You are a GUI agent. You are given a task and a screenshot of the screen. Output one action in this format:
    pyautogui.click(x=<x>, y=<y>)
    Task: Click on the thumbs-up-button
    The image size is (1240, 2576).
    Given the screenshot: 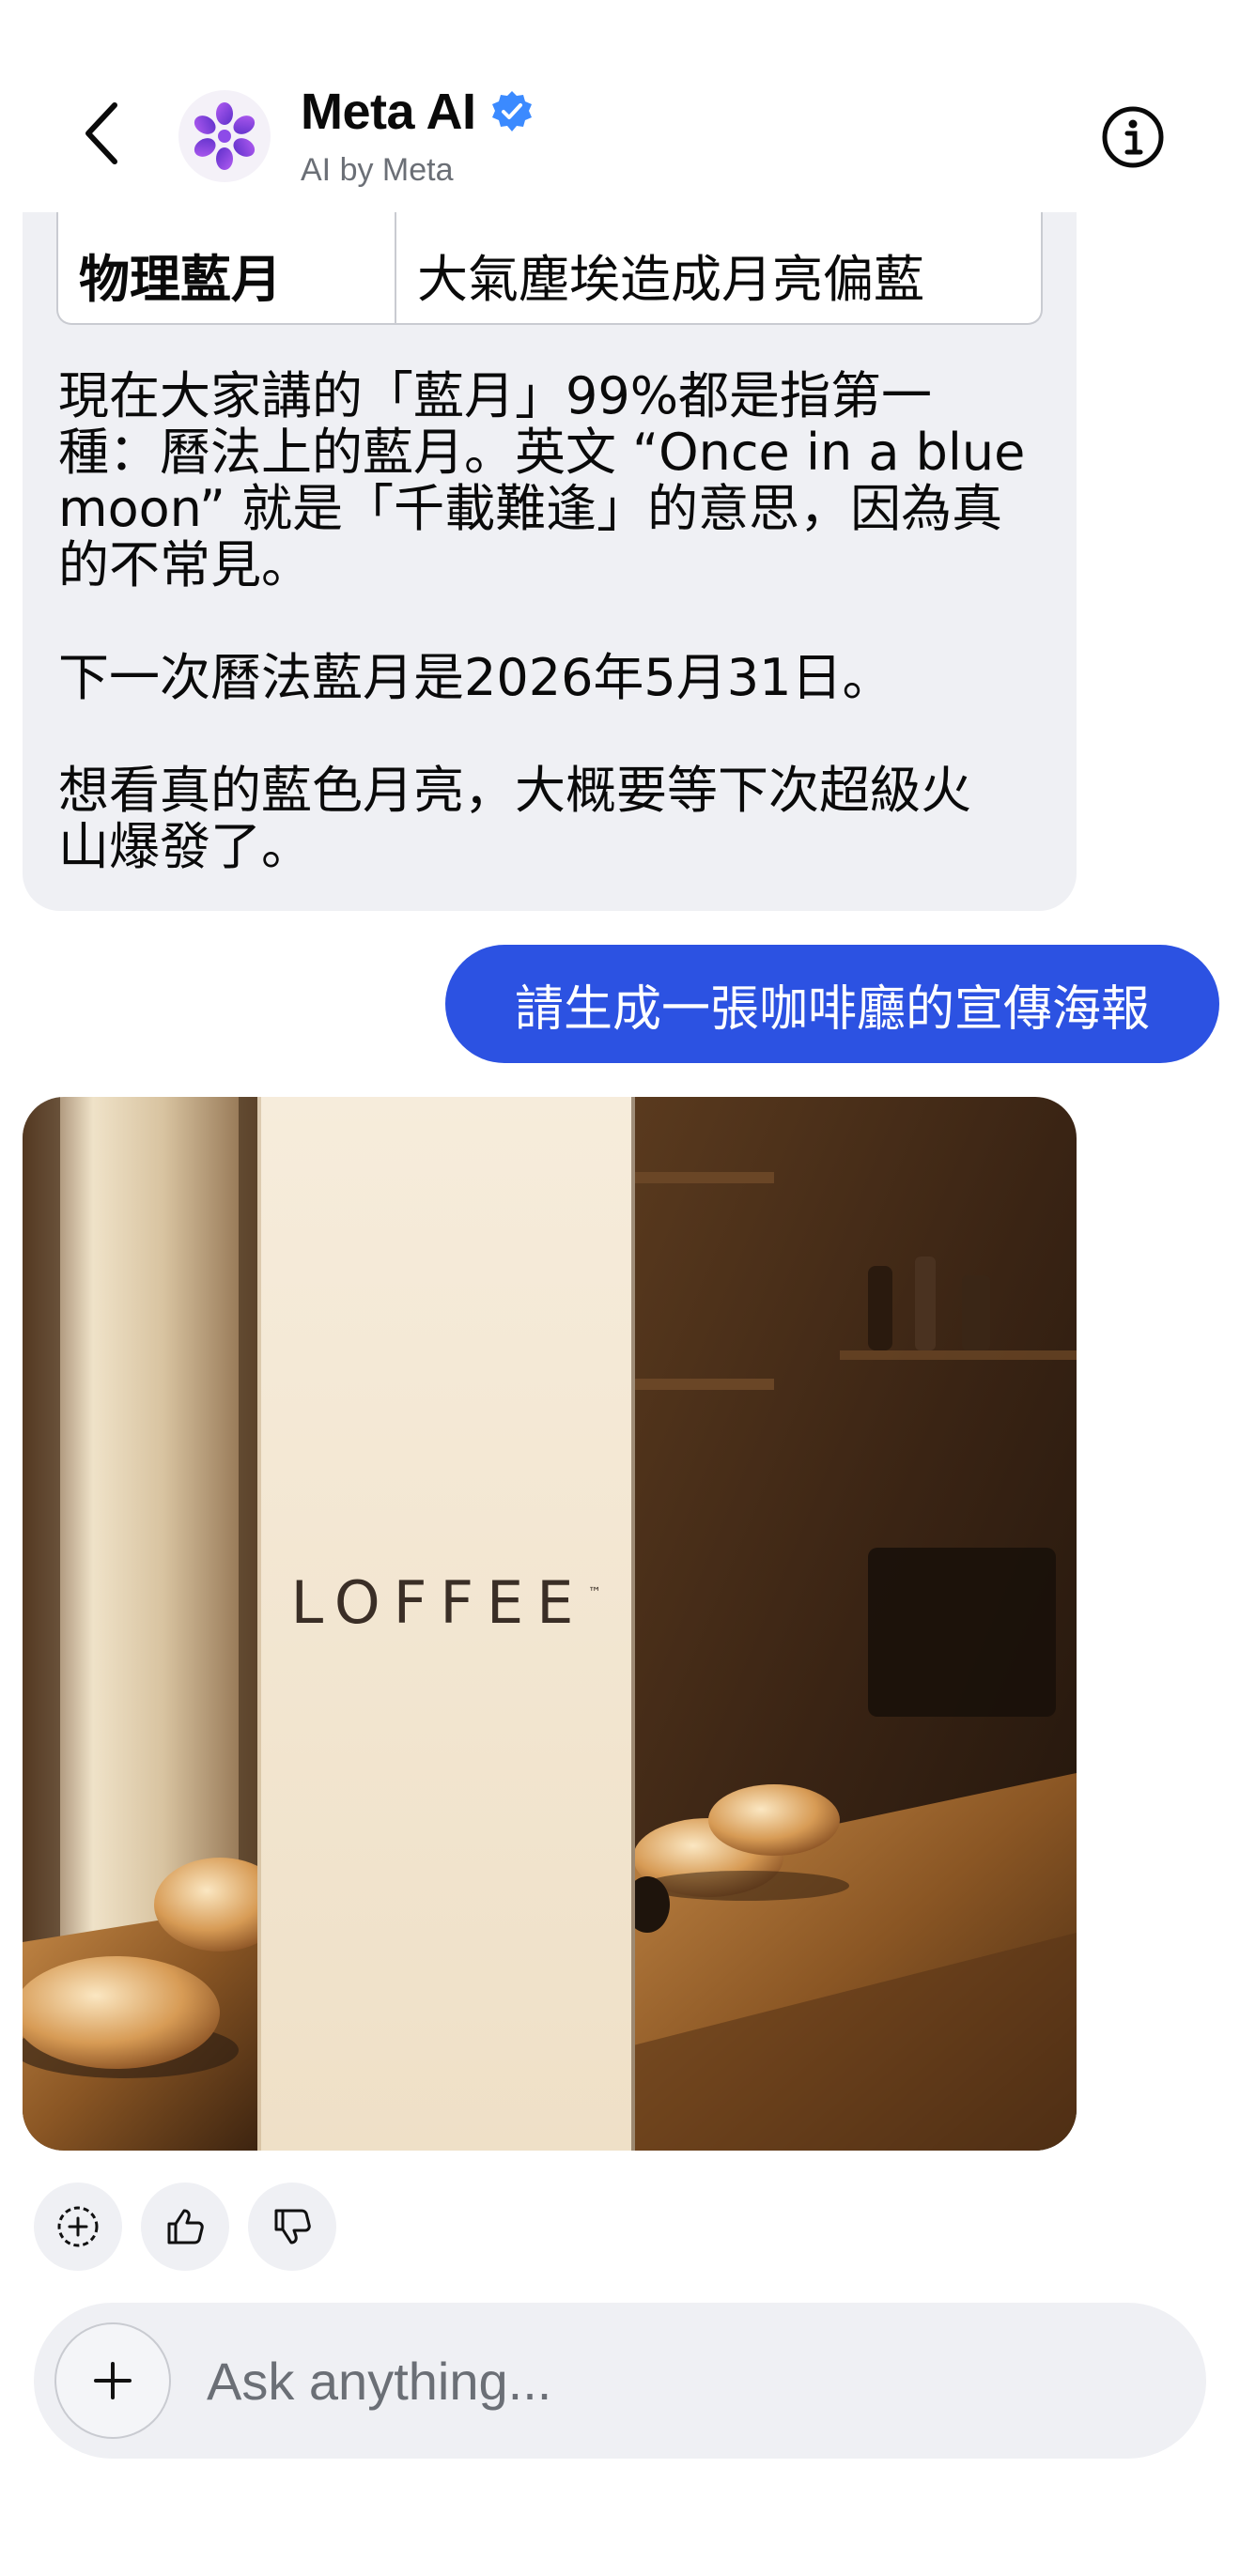 What is the action you would take?
    pyautogui.click(x=185, y=2227)
    